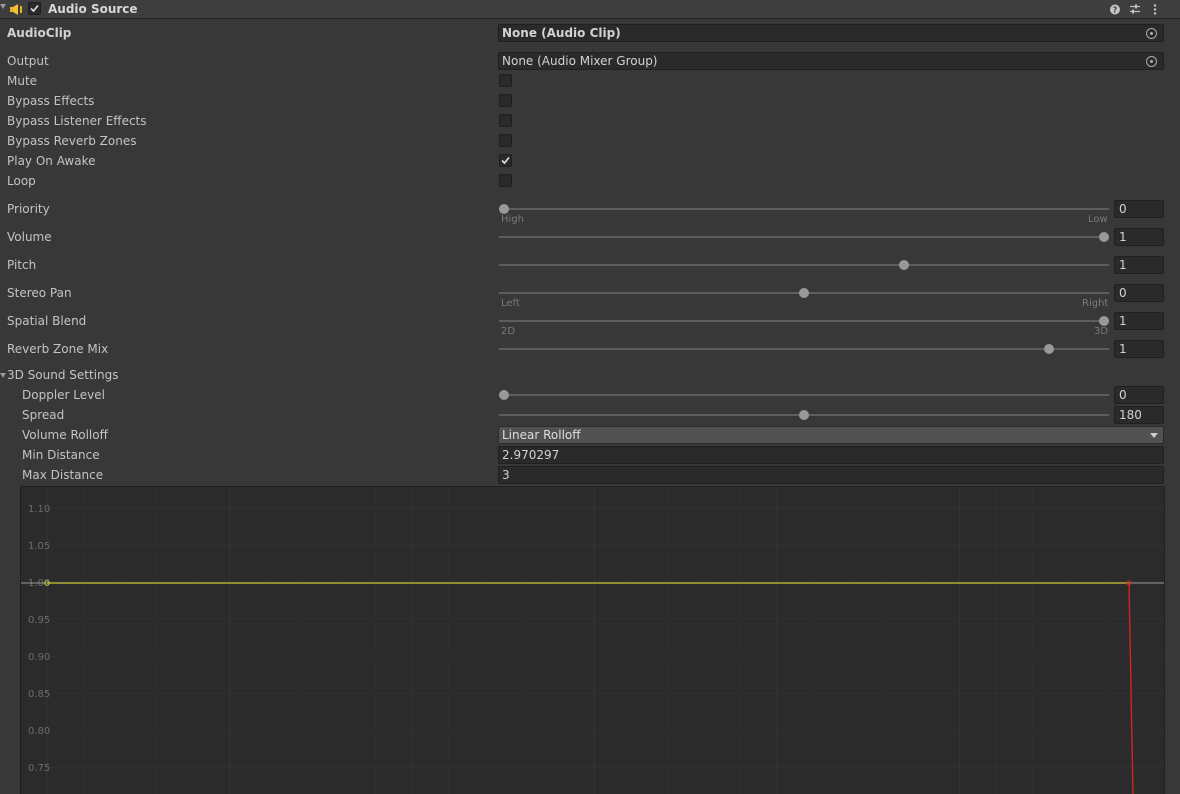  What do you see at coordinates (63, 395) in the screenshot?
I see `doppler-level-label: Doppler Level` at bounding box center [63, 395].